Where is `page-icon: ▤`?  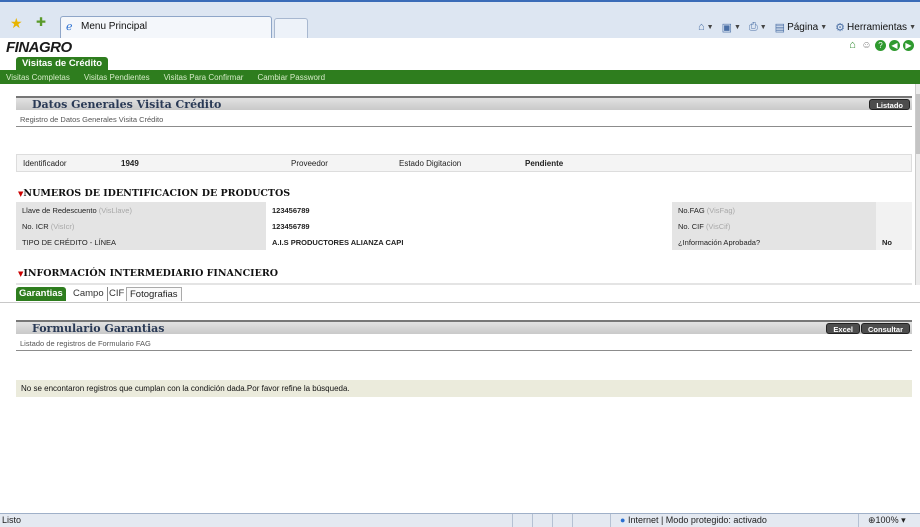 page-icon: ▤ is located at coordinates (780, 27).